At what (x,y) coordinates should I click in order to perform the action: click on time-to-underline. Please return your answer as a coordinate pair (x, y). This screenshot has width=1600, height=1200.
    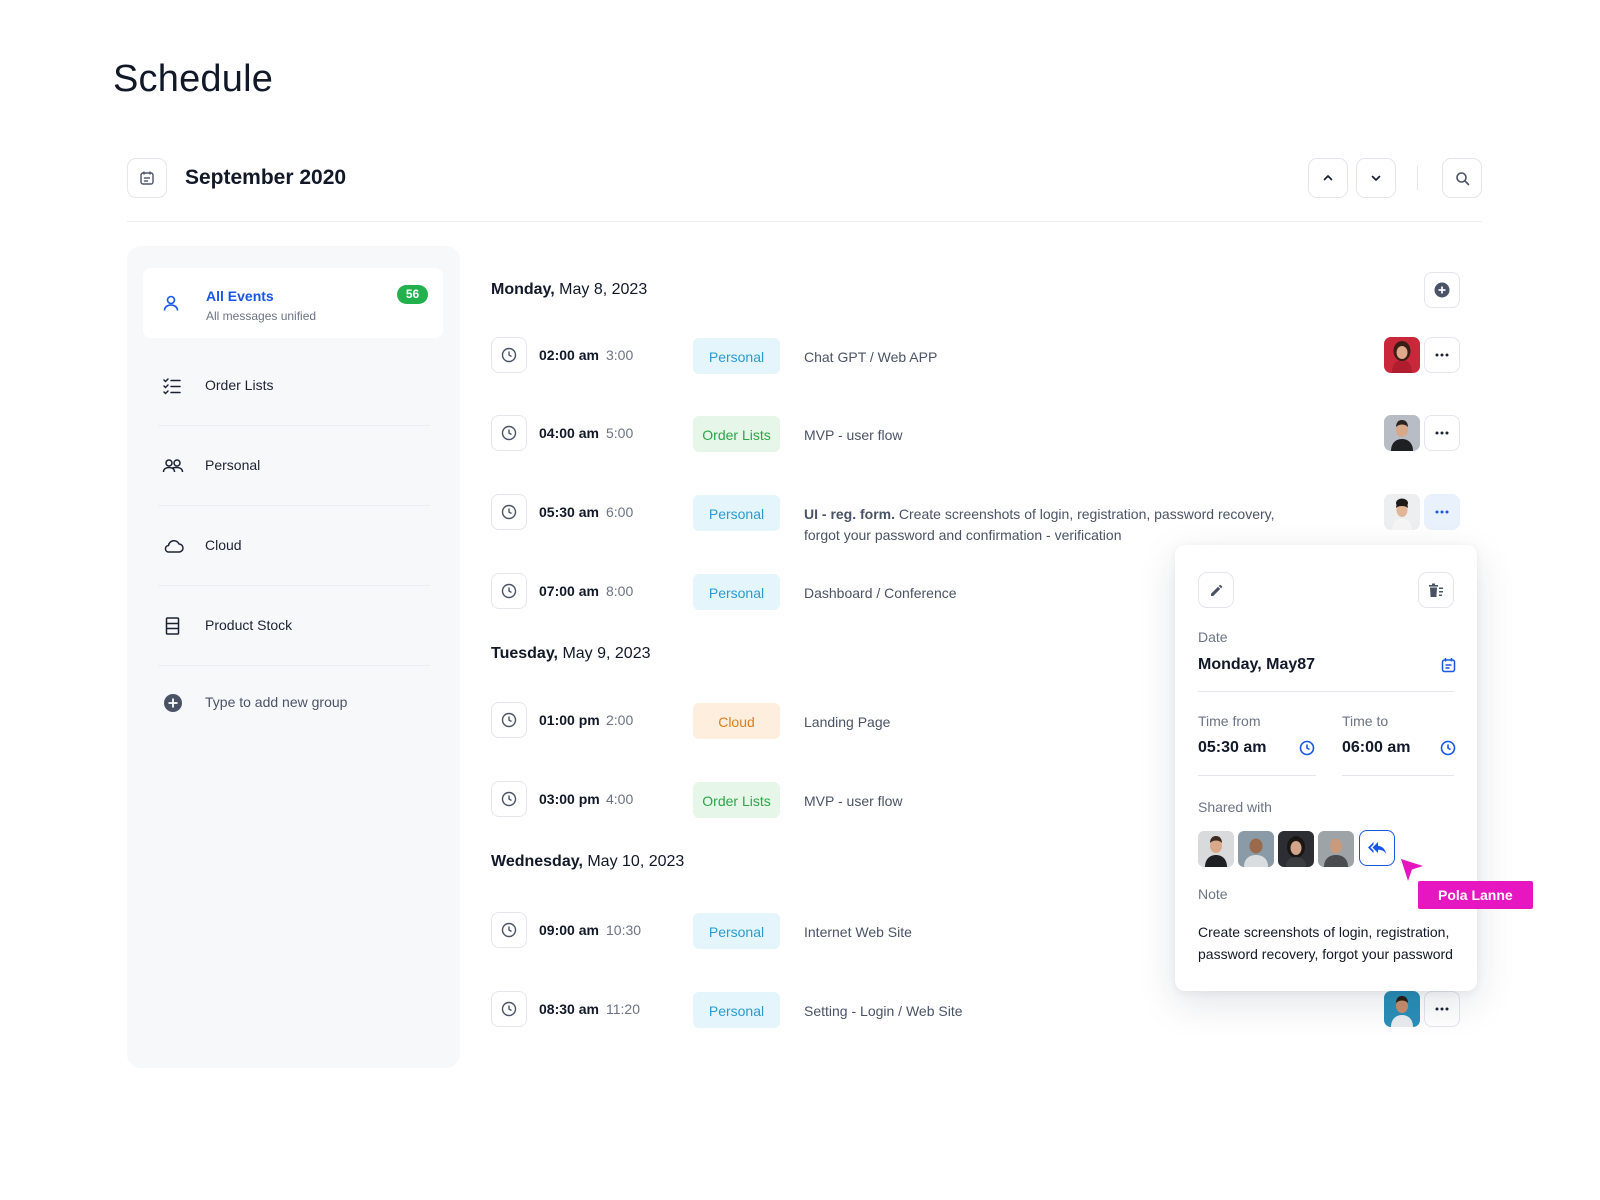
    Looking at the image, I should click on (1398, 775).